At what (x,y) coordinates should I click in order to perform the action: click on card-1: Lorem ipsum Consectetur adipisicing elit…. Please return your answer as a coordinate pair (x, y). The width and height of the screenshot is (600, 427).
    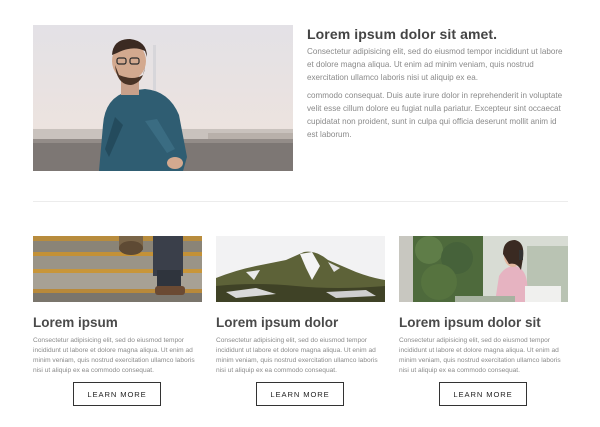
    Looking at the image, I should click on (117, 321).